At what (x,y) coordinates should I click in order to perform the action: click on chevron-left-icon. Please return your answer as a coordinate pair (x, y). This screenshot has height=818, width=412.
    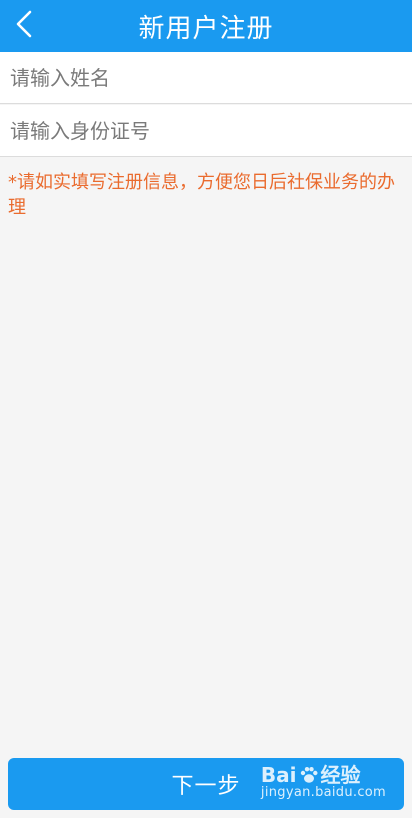
    Looking at the image, I should click on (24, 26).